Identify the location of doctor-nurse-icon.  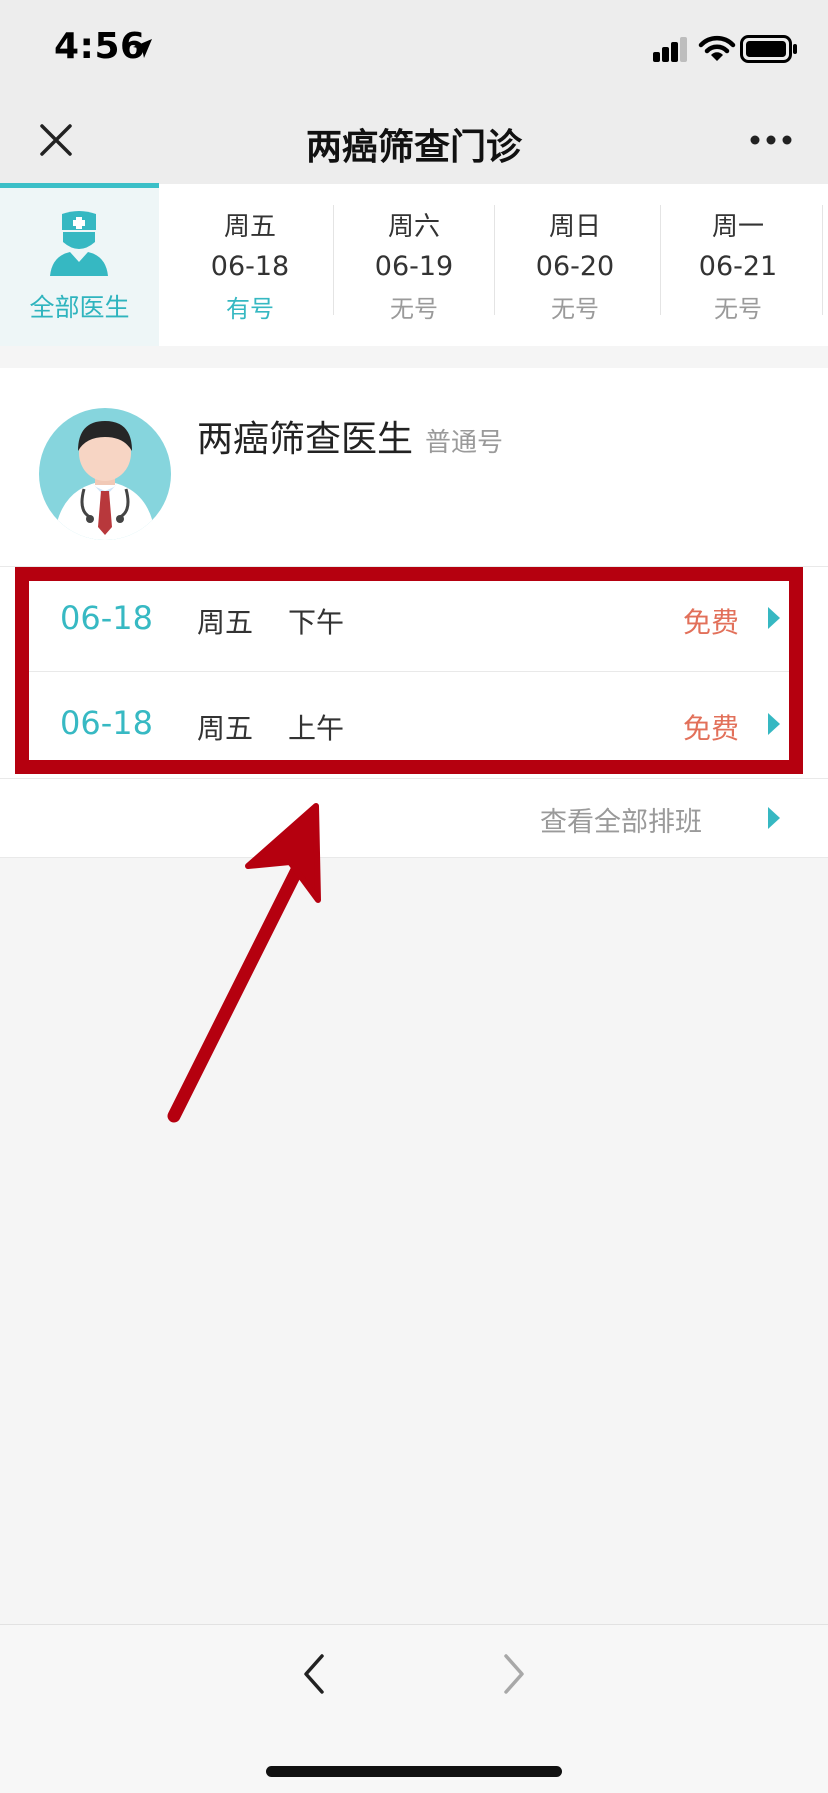
(79, 243).